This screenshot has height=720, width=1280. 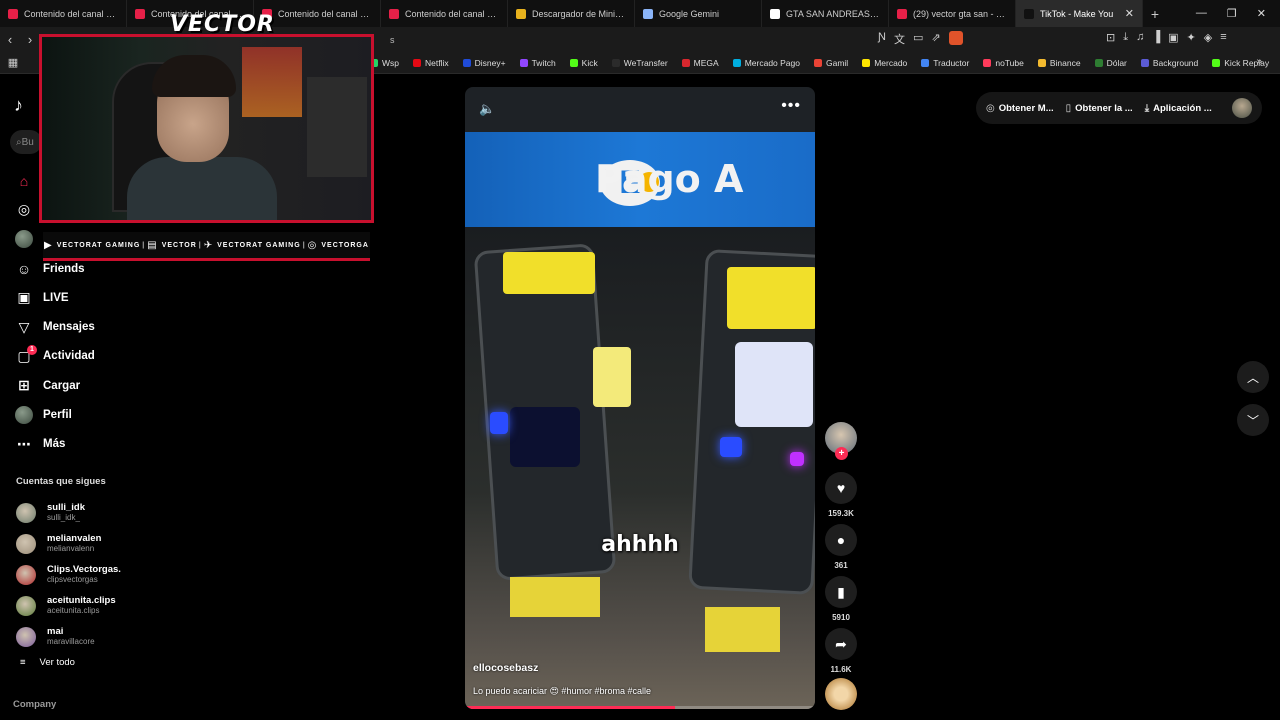 What do you see at coordinates (899, 39) in the screenshot?
I see `translate-icon: 文` at bounding box center [899, 39].